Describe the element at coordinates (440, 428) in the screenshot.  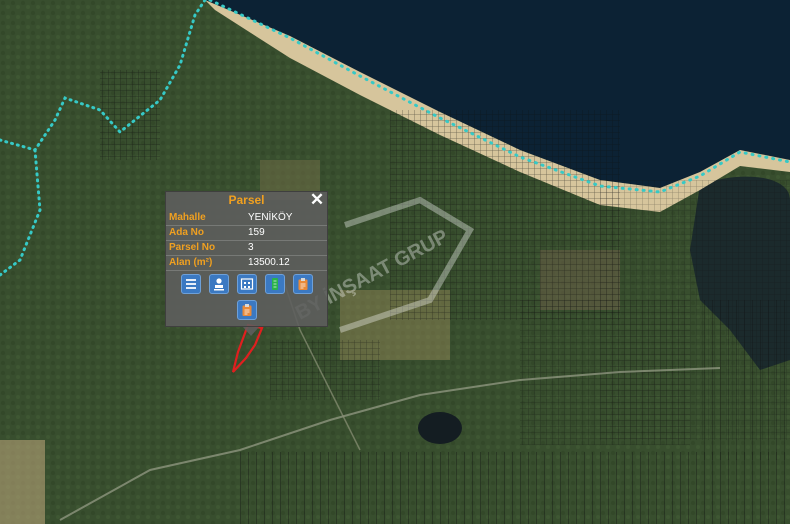
I see `pond` at that location.